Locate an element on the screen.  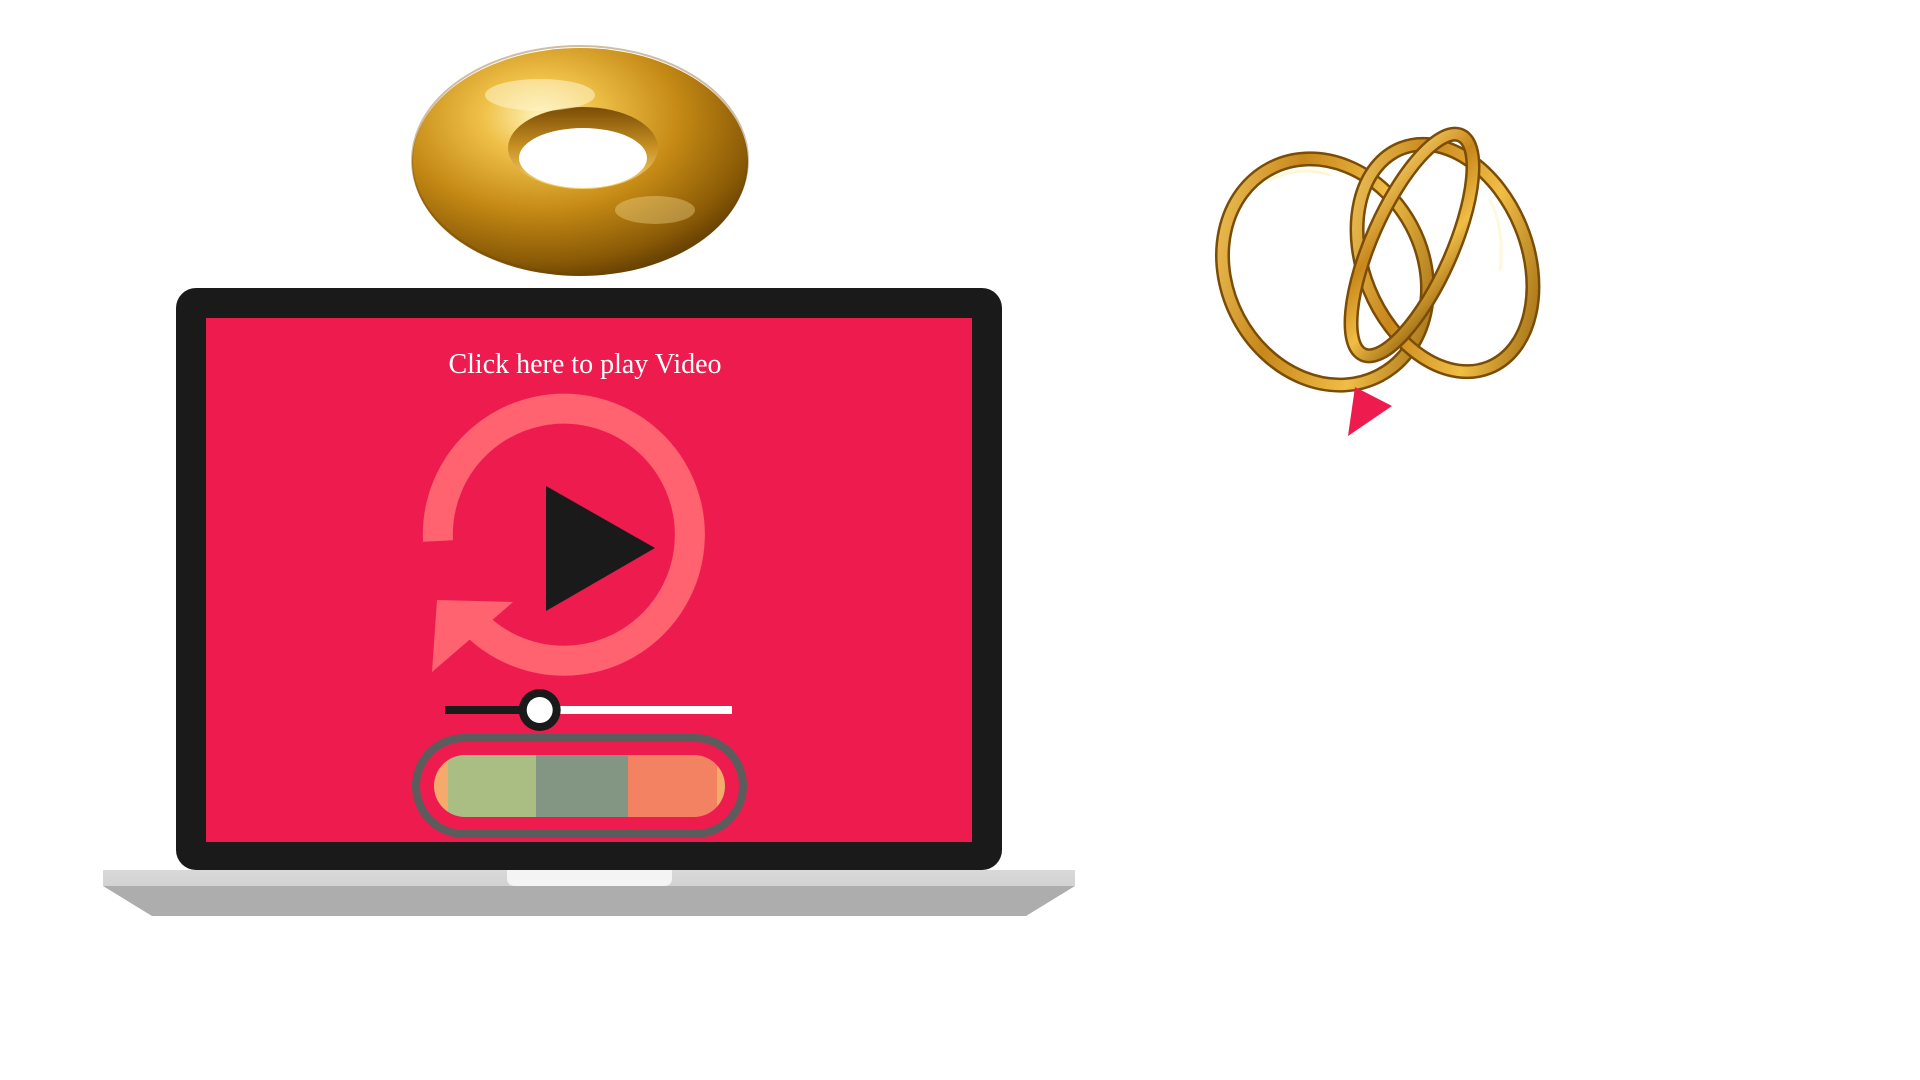
pointer-cursor-icon is located at coordinates (1370, 411).